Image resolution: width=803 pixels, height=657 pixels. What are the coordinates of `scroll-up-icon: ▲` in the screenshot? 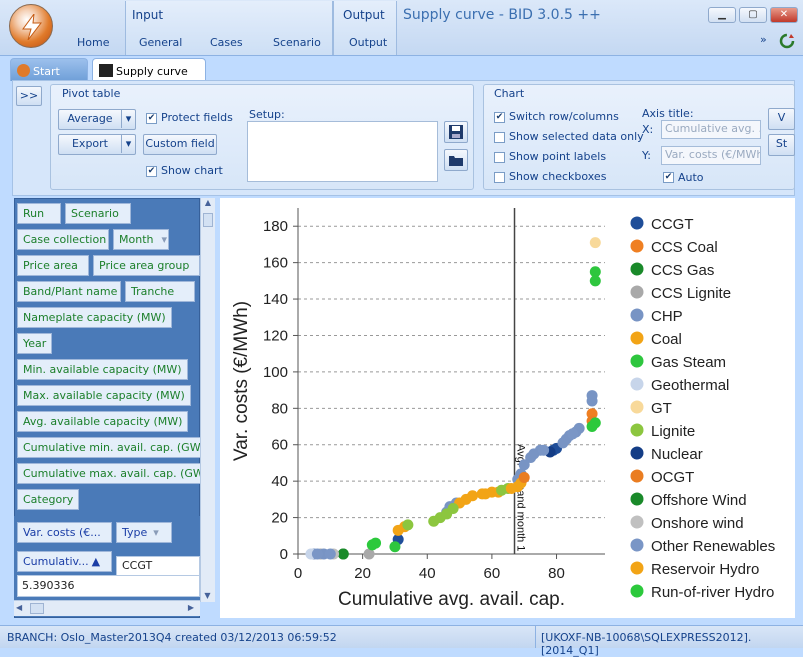 It's located at (208, 205).